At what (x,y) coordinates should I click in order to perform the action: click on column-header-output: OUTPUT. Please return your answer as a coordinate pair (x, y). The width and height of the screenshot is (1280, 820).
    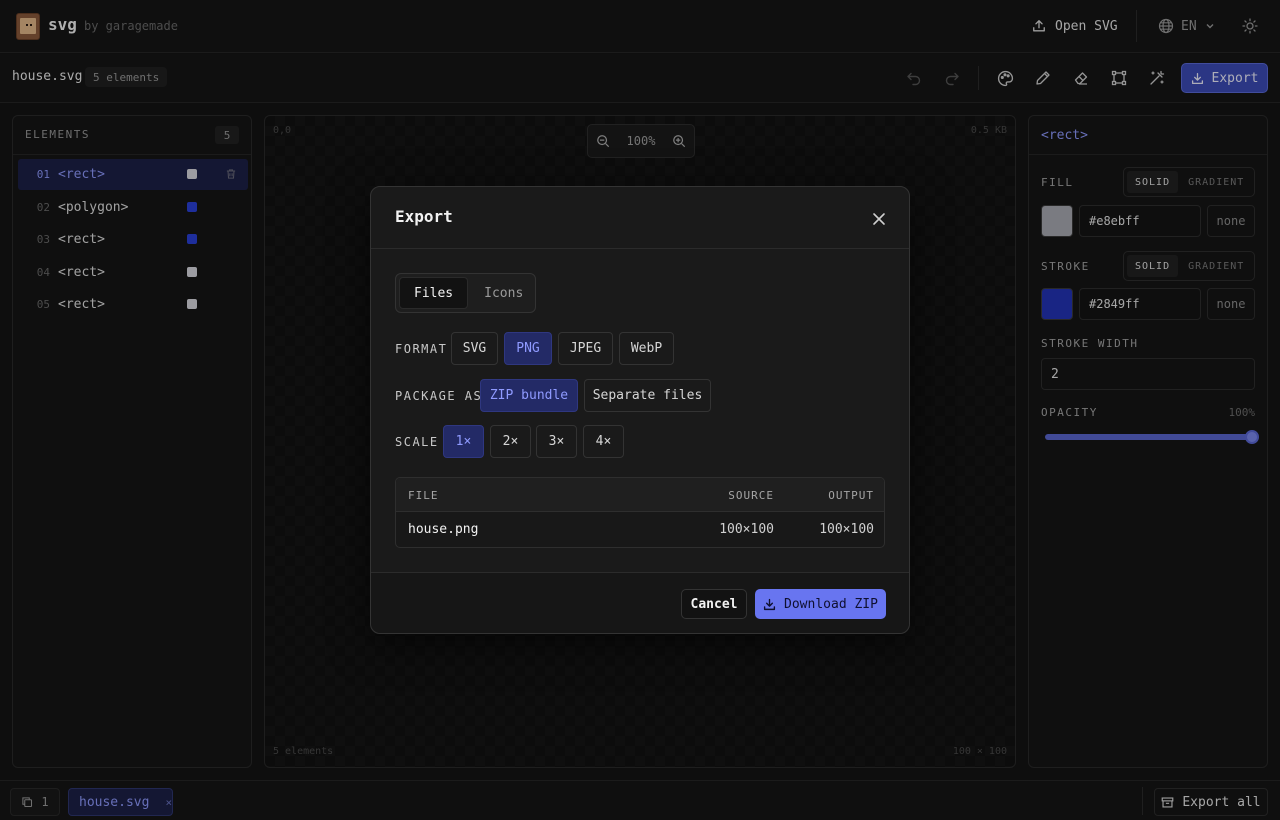
    Looking at the image, I should click on (851, 495).